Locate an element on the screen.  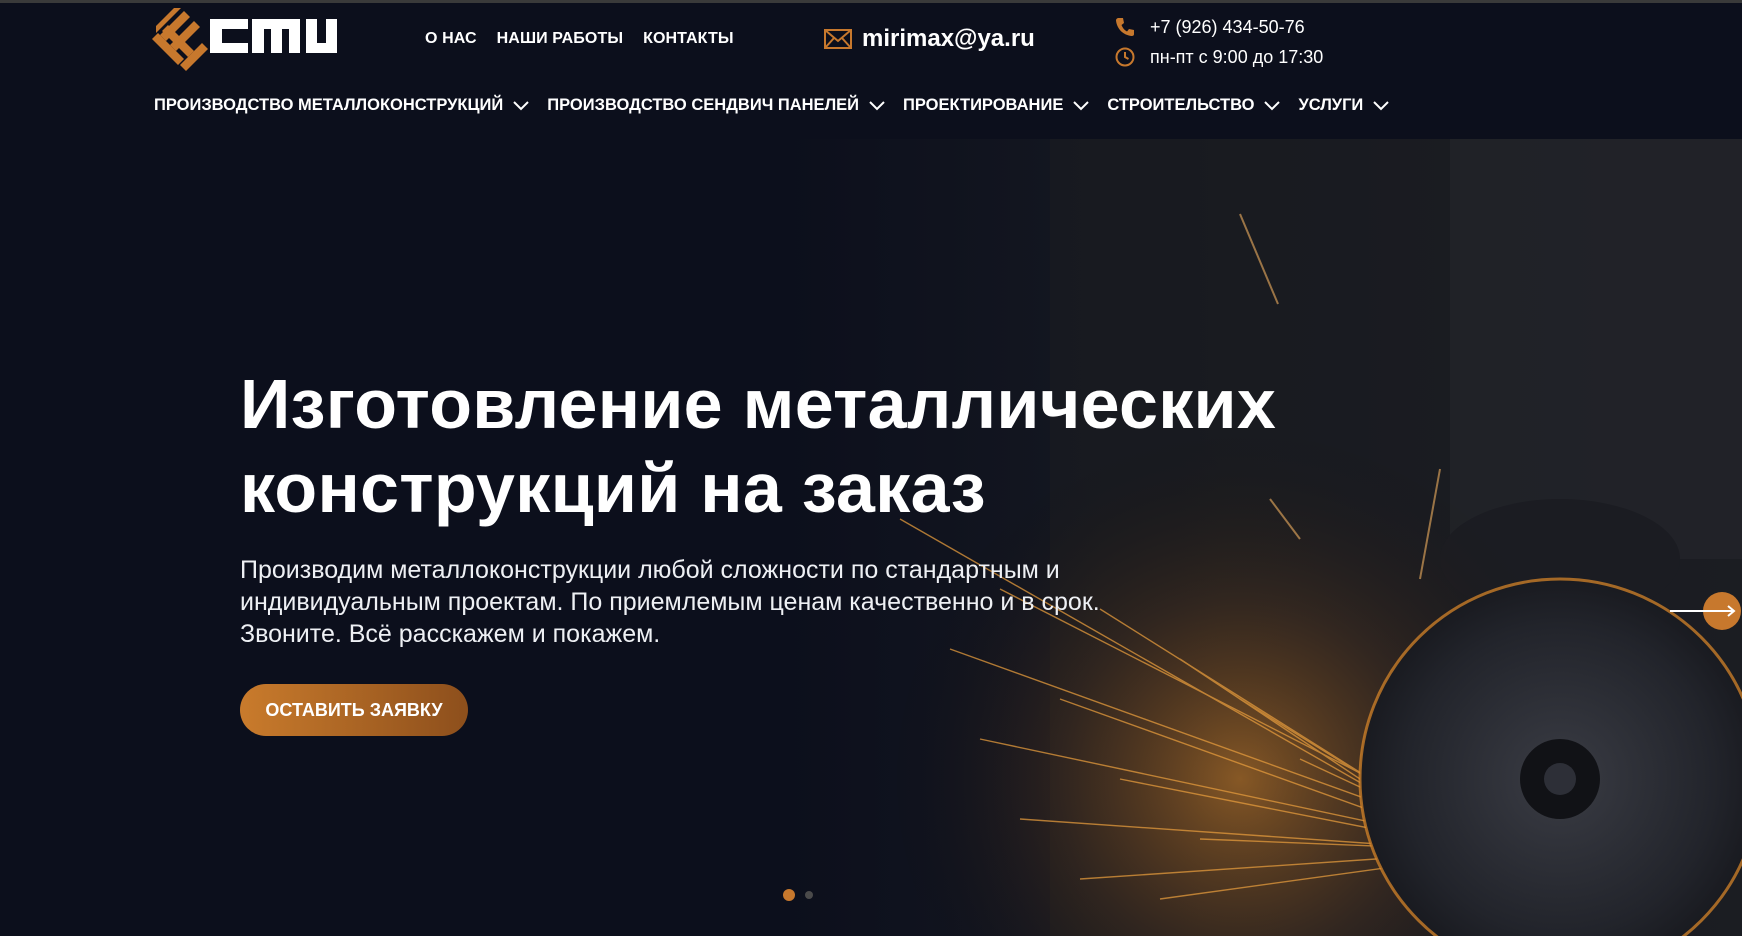
company-logo is located at coordinates (245, 40).